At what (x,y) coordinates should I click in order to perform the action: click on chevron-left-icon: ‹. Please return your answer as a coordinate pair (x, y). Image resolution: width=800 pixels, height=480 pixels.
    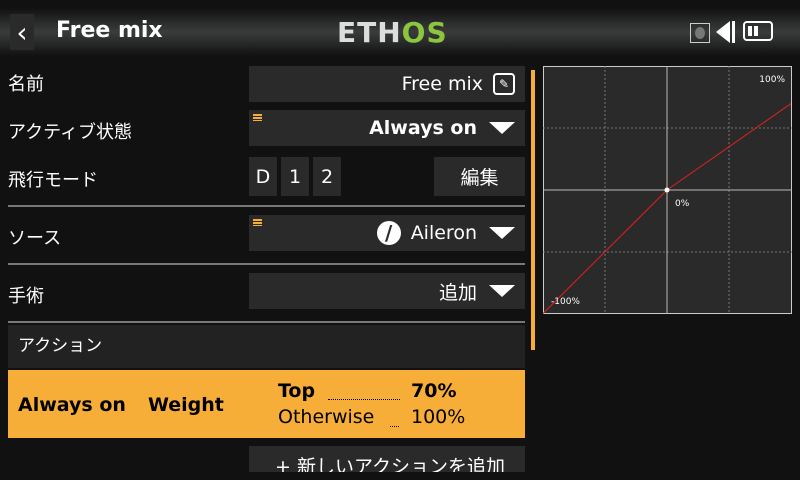
    Looking at the image, I should click on (22, 32).